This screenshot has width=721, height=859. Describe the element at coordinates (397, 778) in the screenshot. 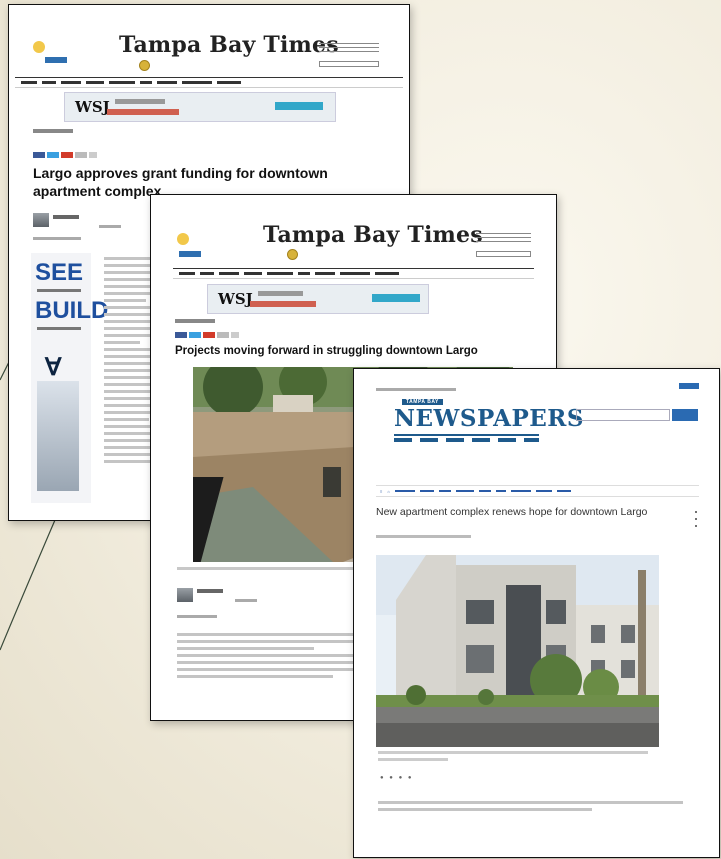

I see `rating-stars: ● ● ● ●` at that location.